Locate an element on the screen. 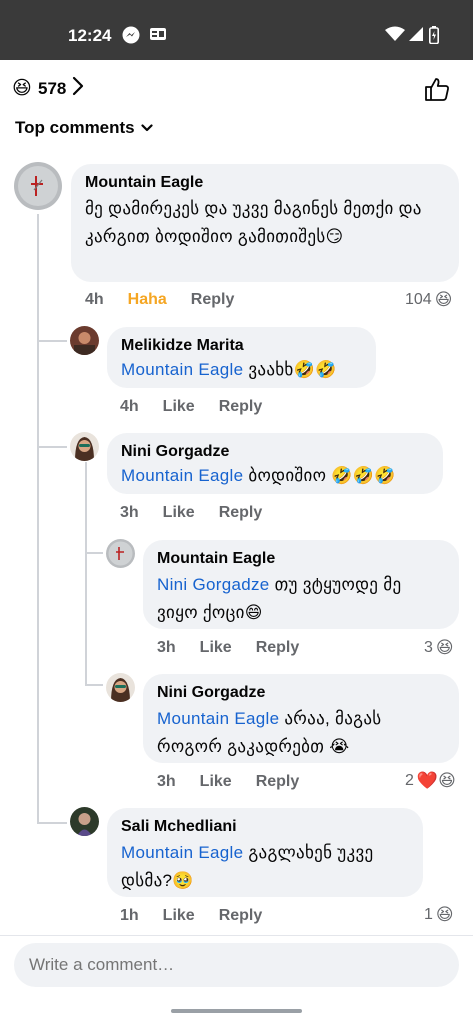 This screenshot has height=1024, width=473. comment-time: 1h is located at coordinates (129, 915).